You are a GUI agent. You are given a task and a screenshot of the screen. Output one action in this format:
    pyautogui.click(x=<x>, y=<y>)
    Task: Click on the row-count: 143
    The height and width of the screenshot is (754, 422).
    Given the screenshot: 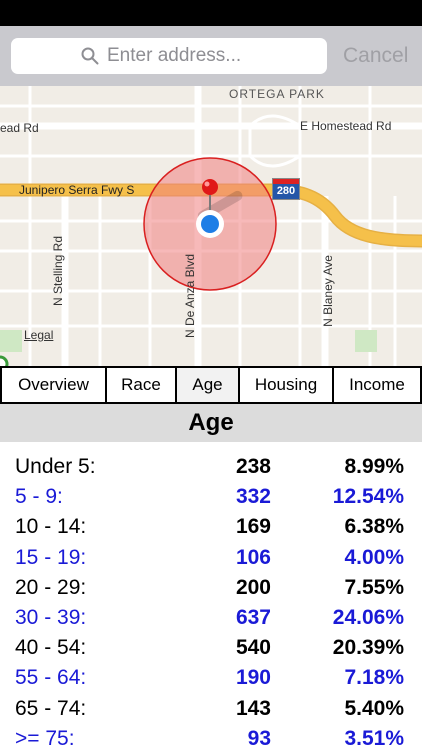 What is the action you would take?
    pyautogui.click(x=253, y=708)
    